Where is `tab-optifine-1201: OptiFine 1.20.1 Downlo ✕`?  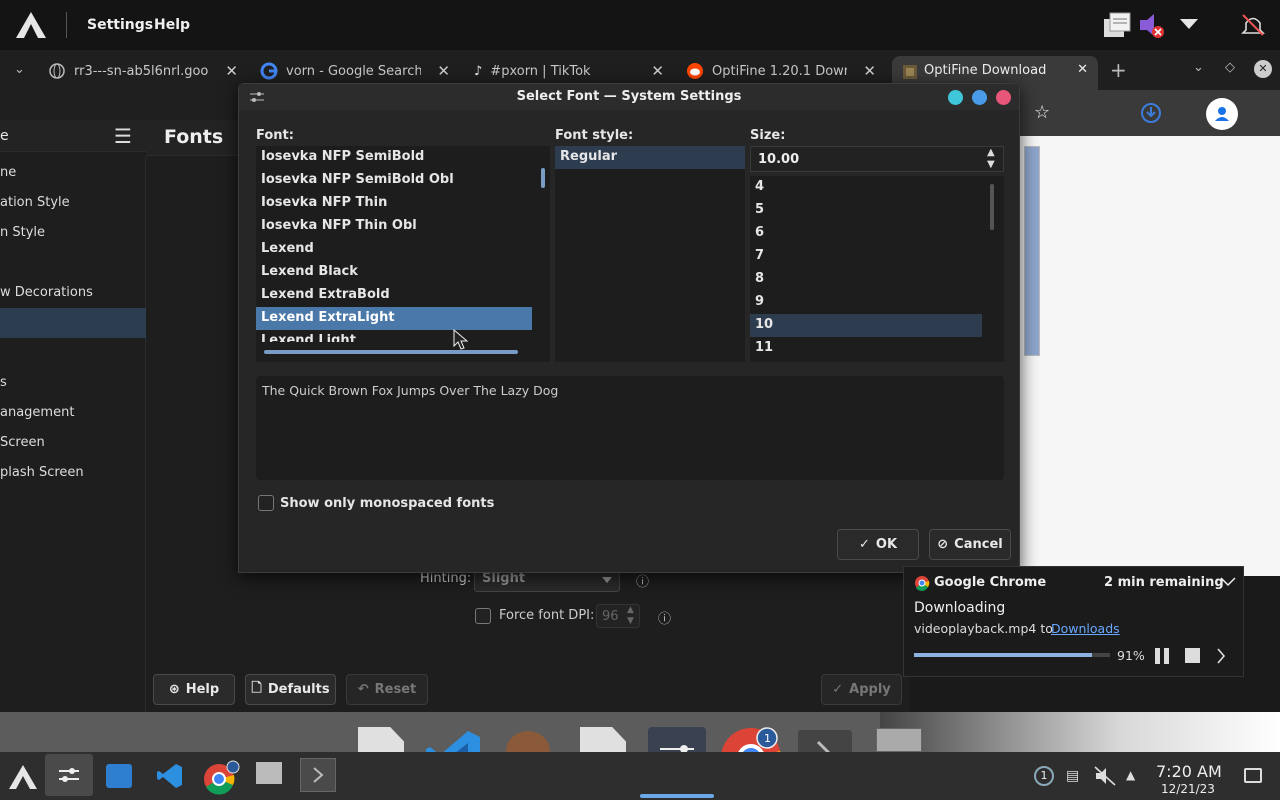
tab-optifine-1201: OptiFine 1.20.1 Downlo ✕ is located at coordinates (781, 71).